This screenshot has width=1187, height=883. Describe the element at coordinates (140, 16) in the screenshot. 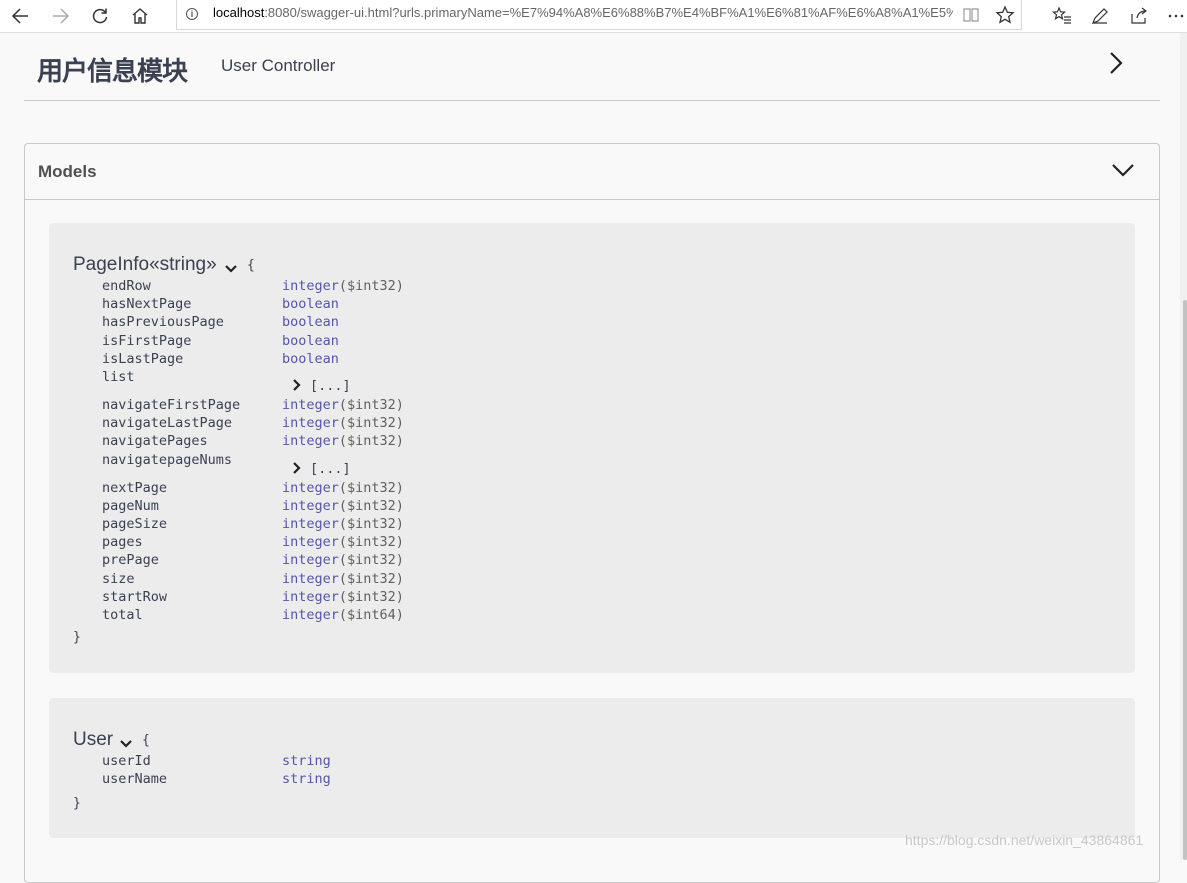

I see `home-icon` at that location.